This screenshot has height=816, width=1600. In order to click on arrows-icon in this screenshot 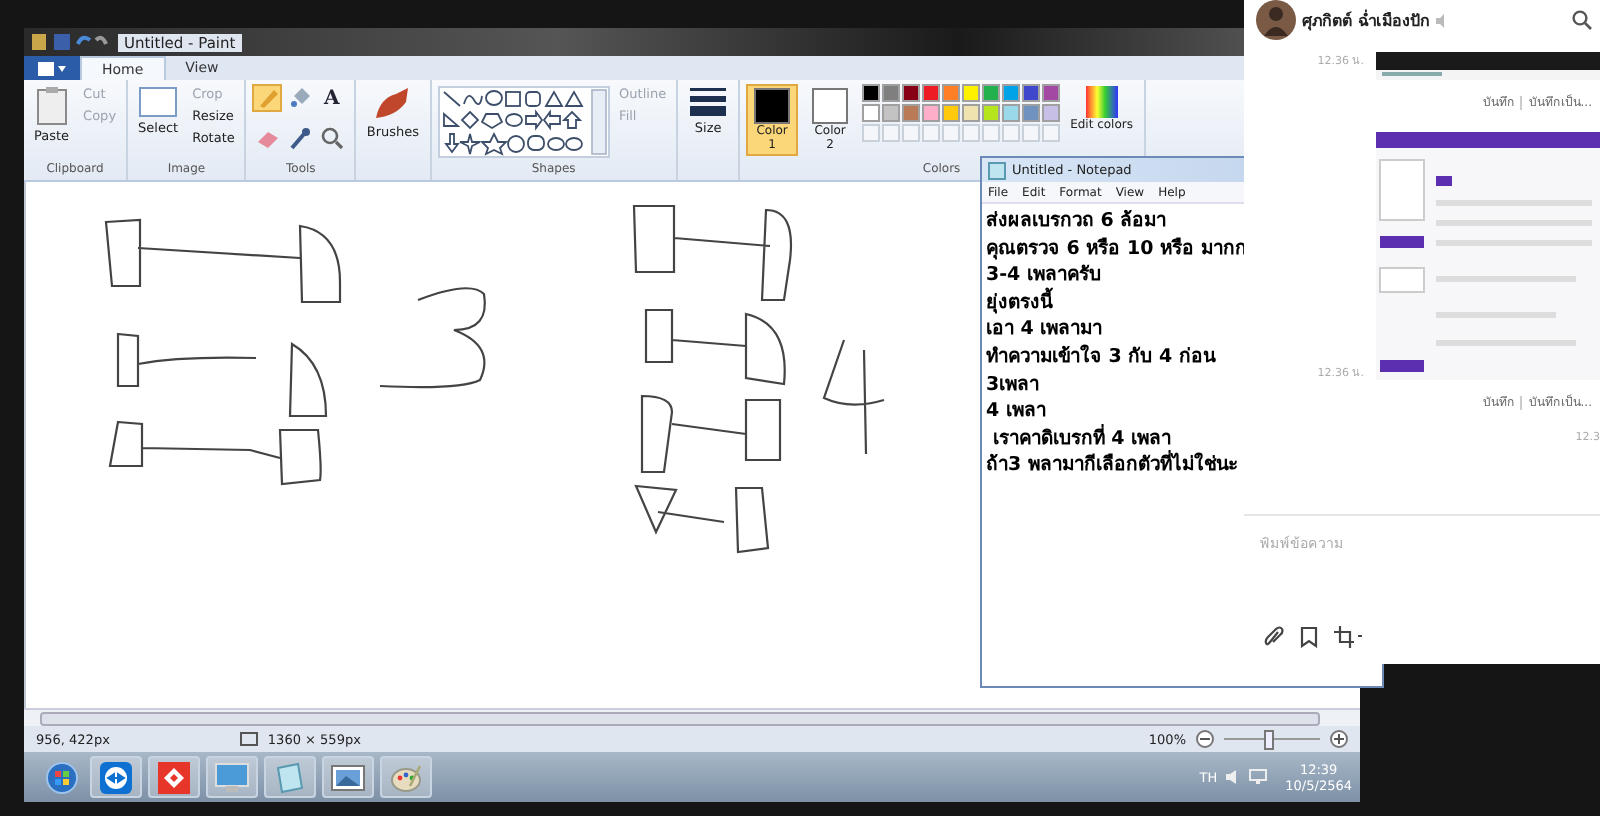, I will do `click(116, 777)`.